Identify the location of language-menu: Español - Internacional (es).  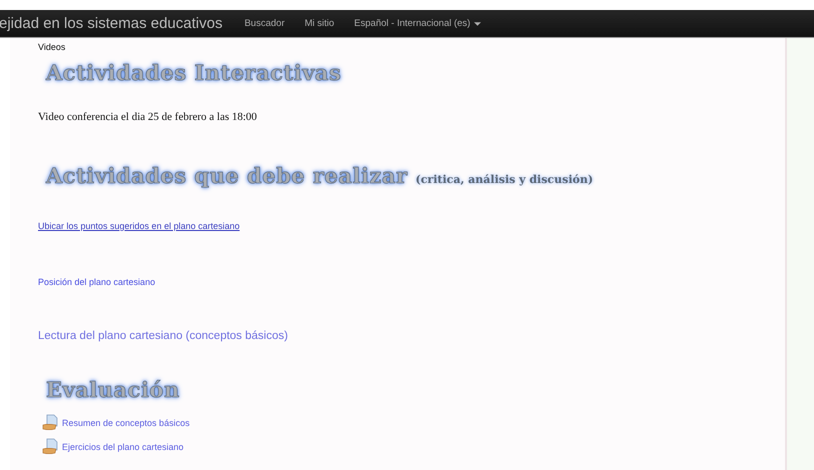
(418, 23).